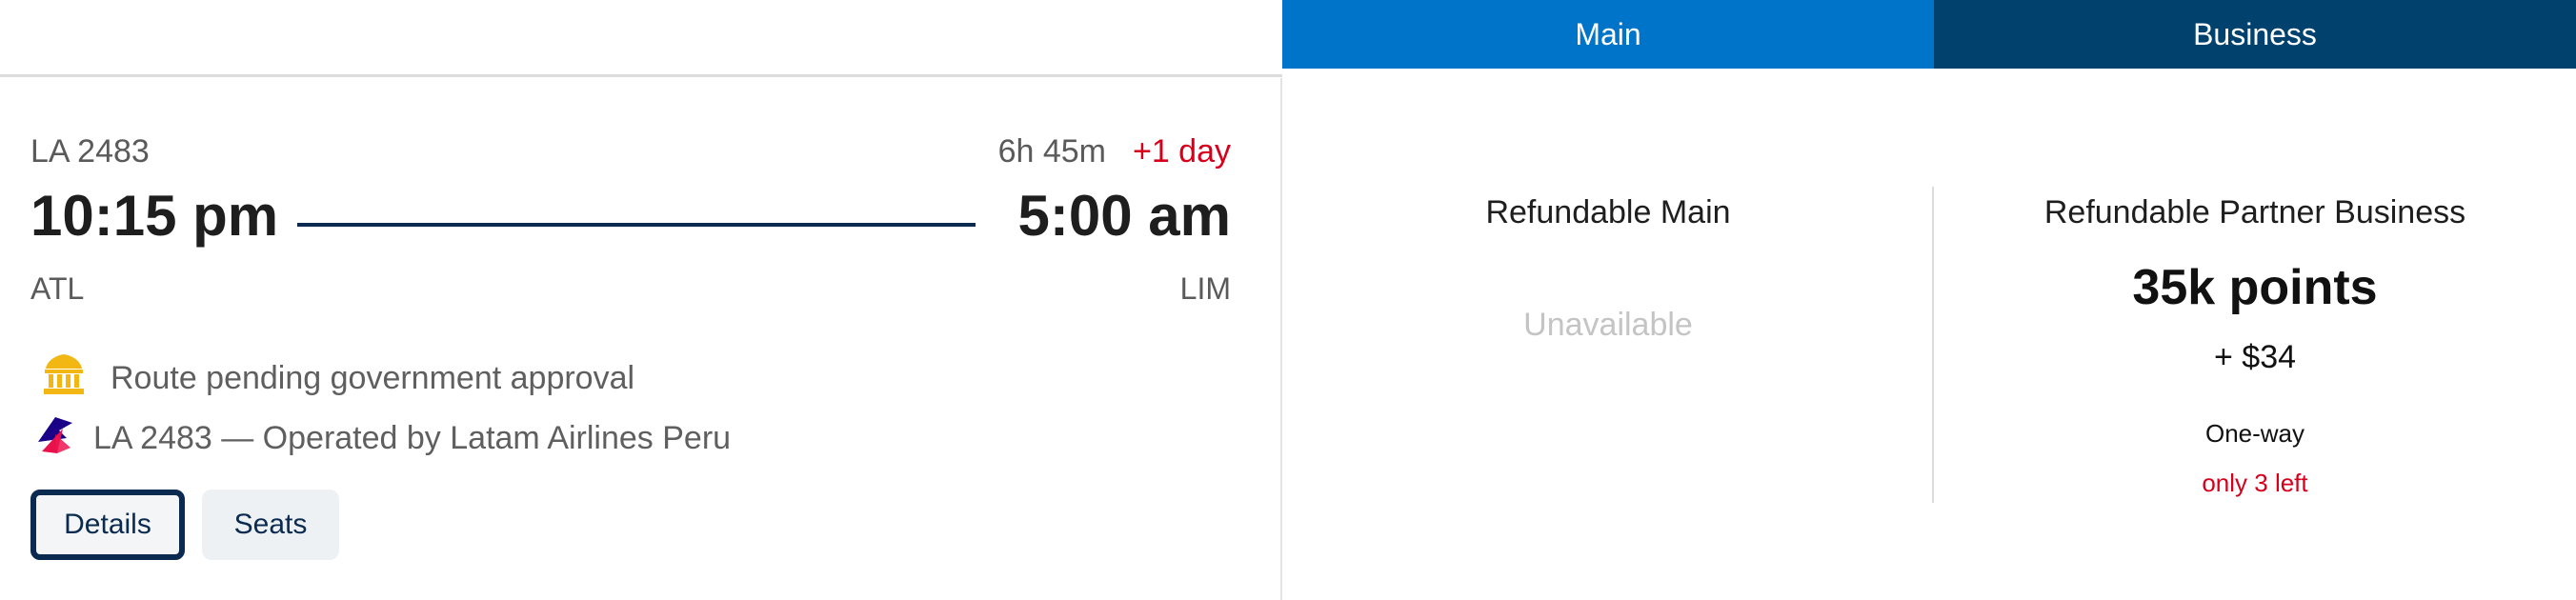 The image size is (2576, 600). What do you see at coordinates (2255, 433) in the screenshot?
I see `fare-trip-type: One-way` at bounding box center [2255, 433].